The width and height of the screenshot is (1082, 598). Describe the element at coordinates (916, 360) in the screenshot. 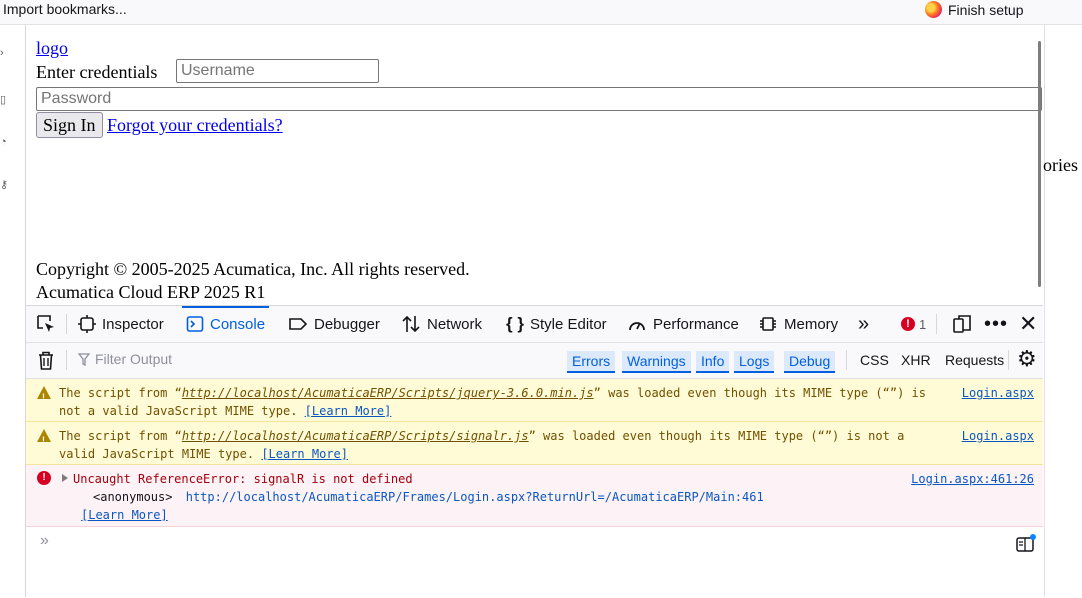

I see `filter-xhr: XHR` at that location.